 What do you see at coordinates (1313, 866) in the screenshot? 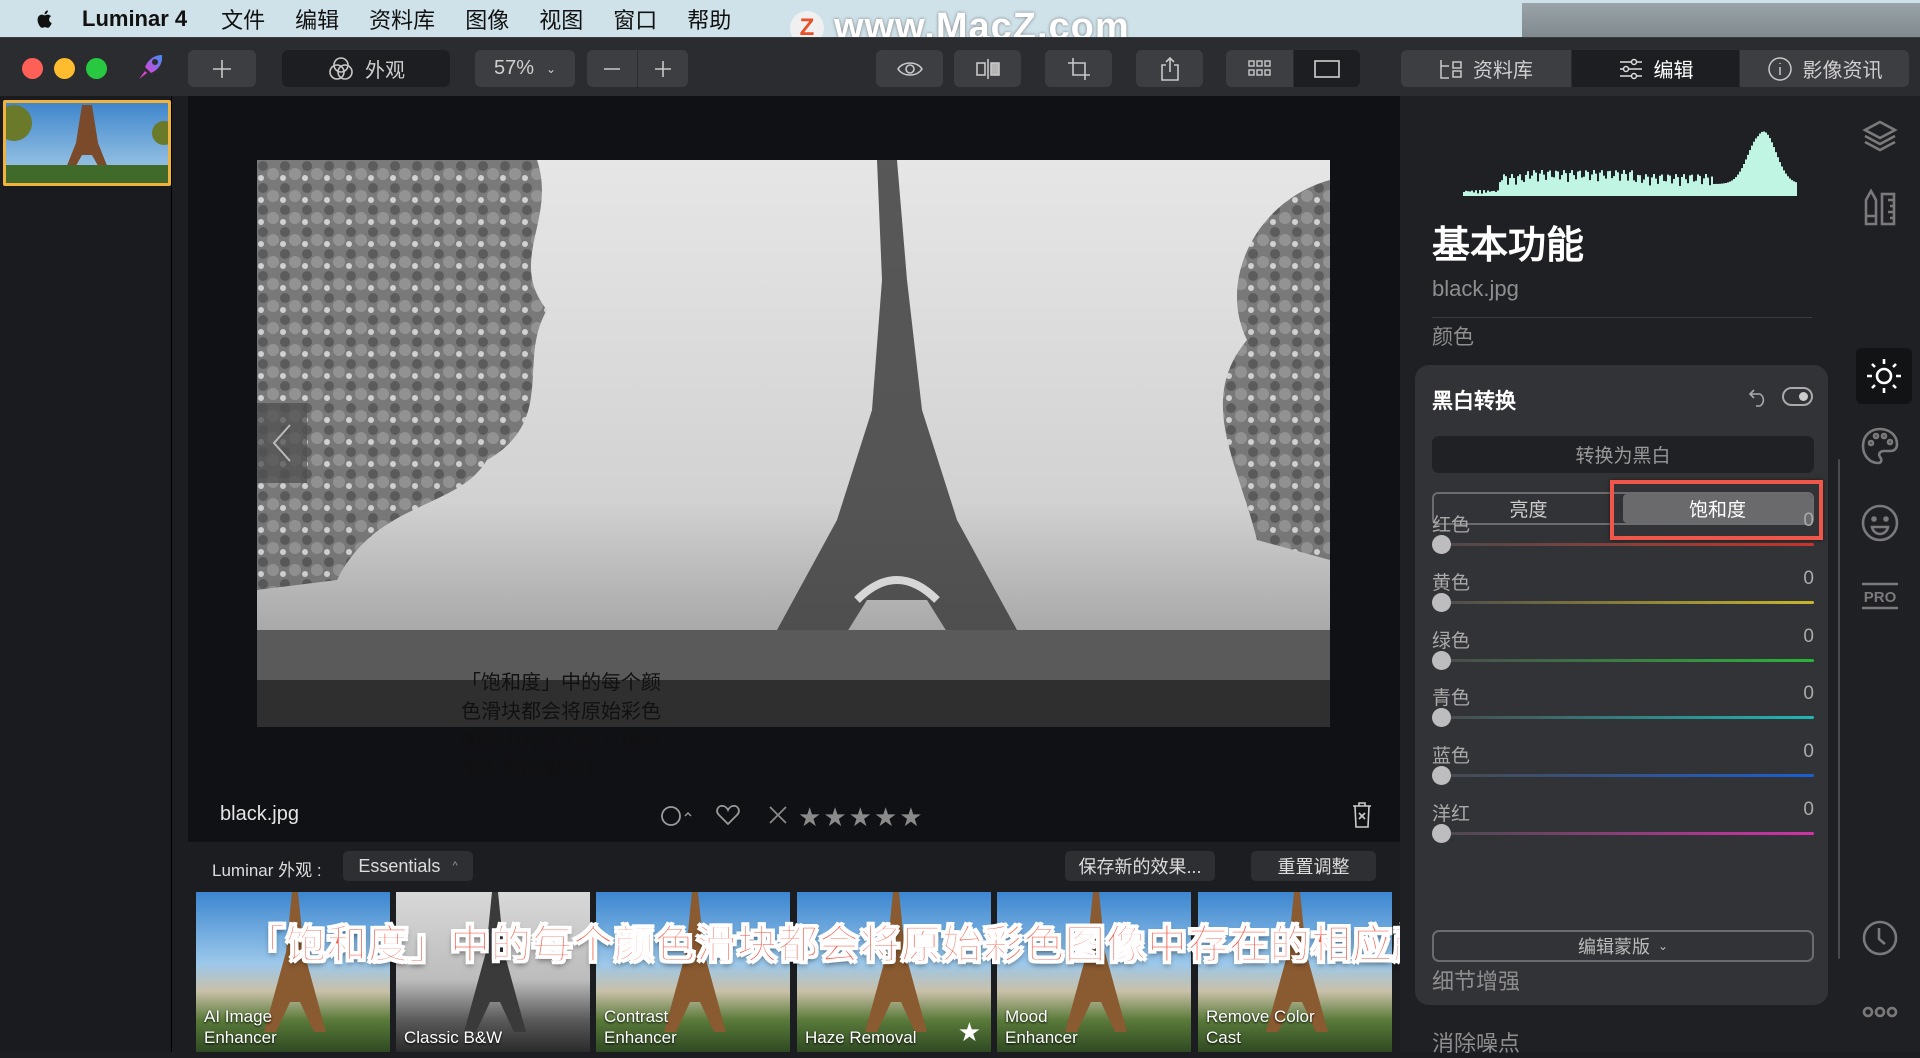
I see `reset-adjustments-button: 重置调整` at bounding box center [1313, 866].